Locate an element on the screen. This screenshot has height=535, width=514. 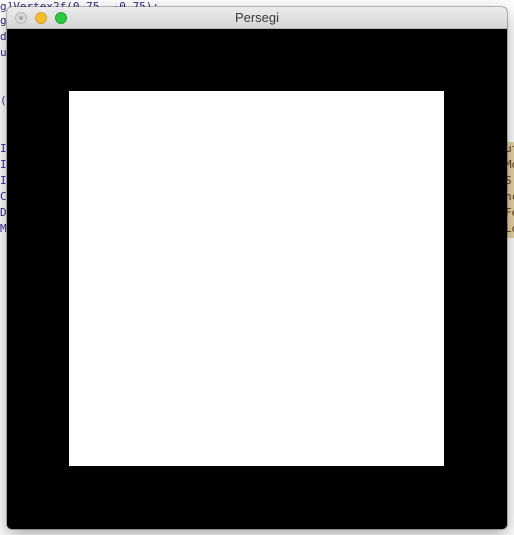
title-bar: Persegi is located at coordinates (257, 18).